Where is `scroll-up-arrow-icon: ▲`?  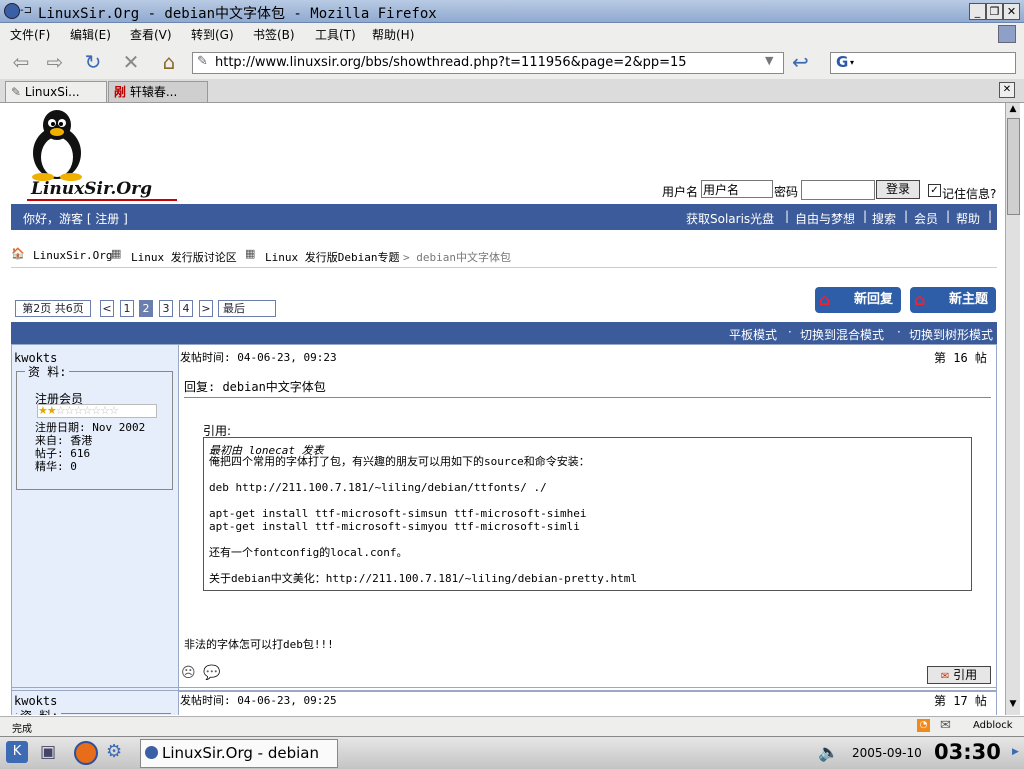
scroll-up-arrow-icon: ▲ is located at coordinates (1013, 110).